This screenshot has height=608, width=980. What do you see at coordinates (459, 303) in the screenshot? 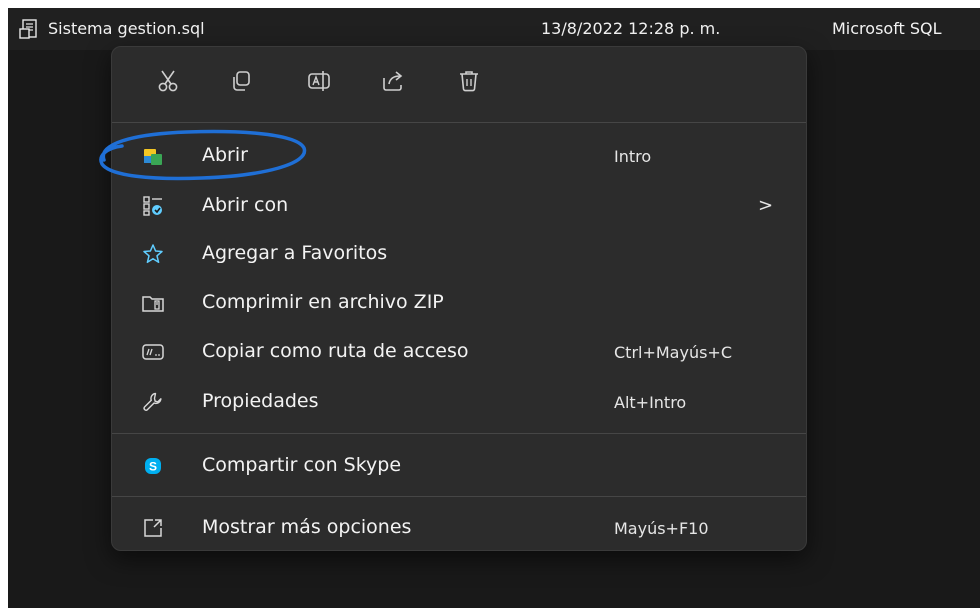
I see `menu-item-comprimir-zip: Comprimir en archivo ZIP` at bounding box center [459, 303].